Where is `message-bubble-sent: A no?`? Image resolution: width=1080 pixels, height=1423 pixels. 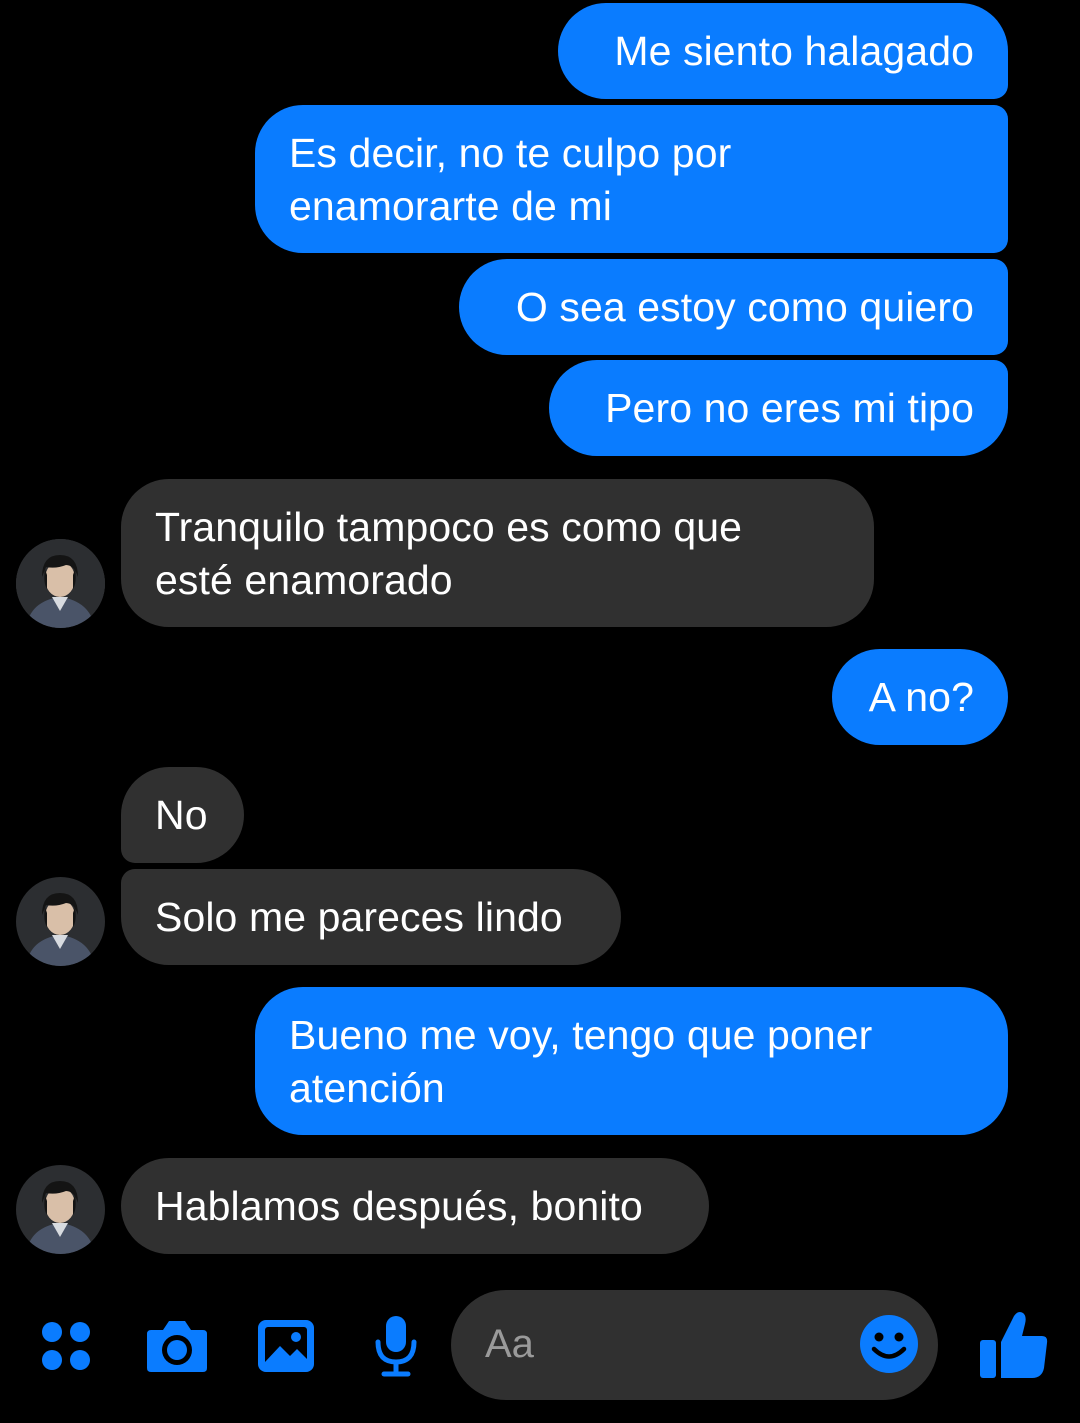 message-bubble-sent: A no? is located at coordinates (920, 697).